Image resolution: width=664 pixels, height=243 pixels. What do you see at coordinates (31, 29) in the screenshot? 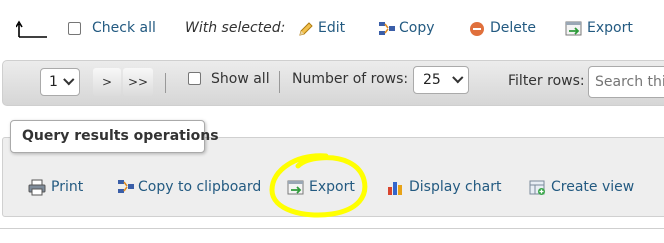
I see `arrow-up-left-icon` at bounding box center [31, 29].